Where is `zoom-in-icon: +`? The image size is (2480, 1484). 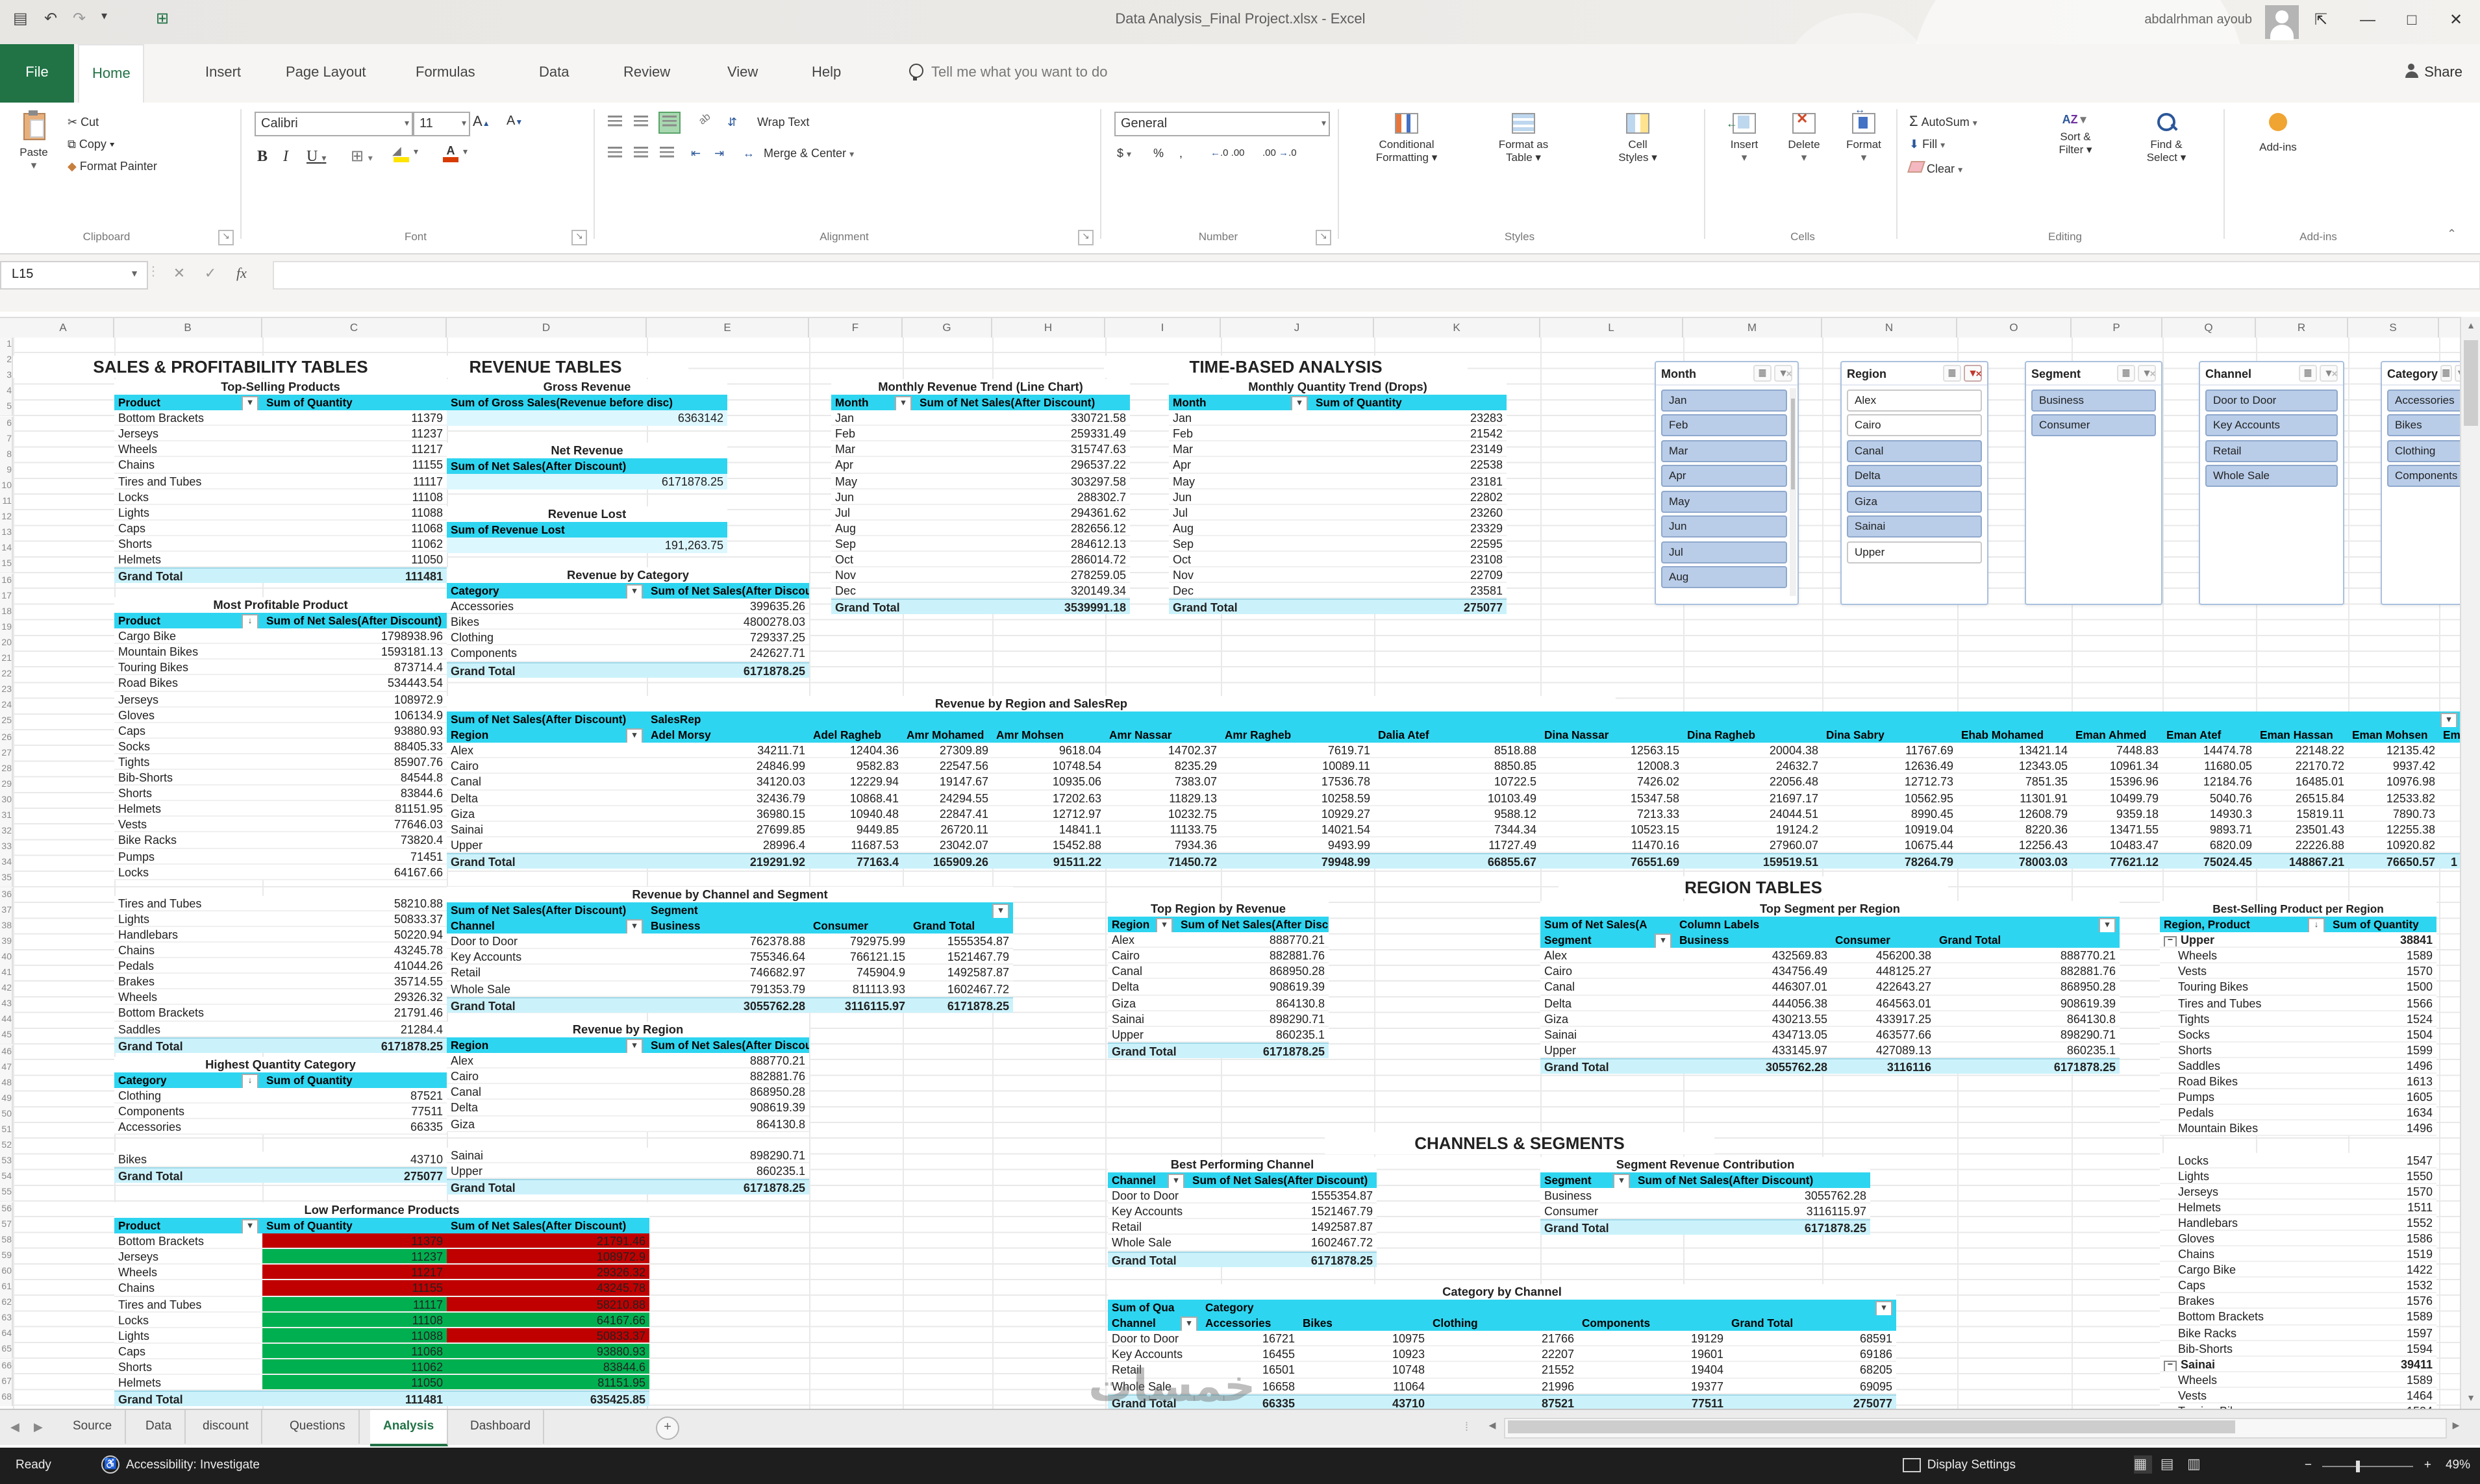
zoom-in-icon: + is located at coordinates (2427, 1466).